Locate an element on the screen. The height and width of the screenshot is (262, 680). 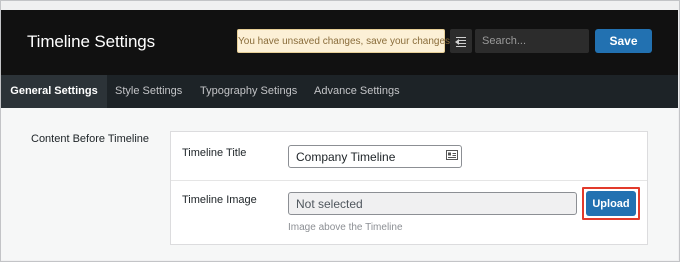
panel-divider is located at coordinates (409, 180).